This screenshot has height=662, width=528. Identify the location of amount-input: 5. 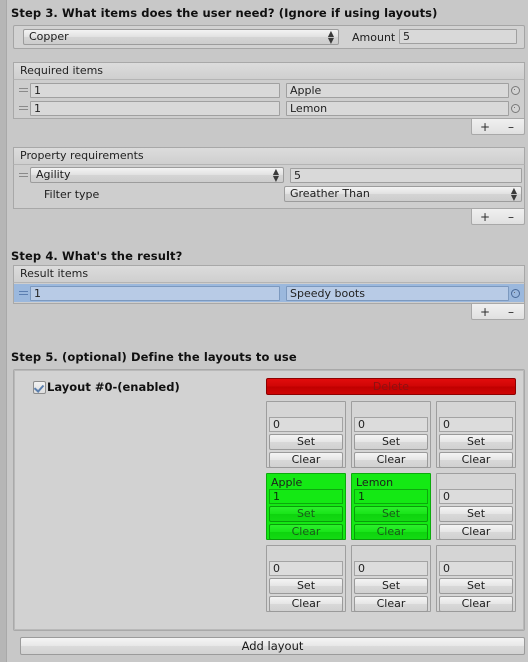
(458, 36).